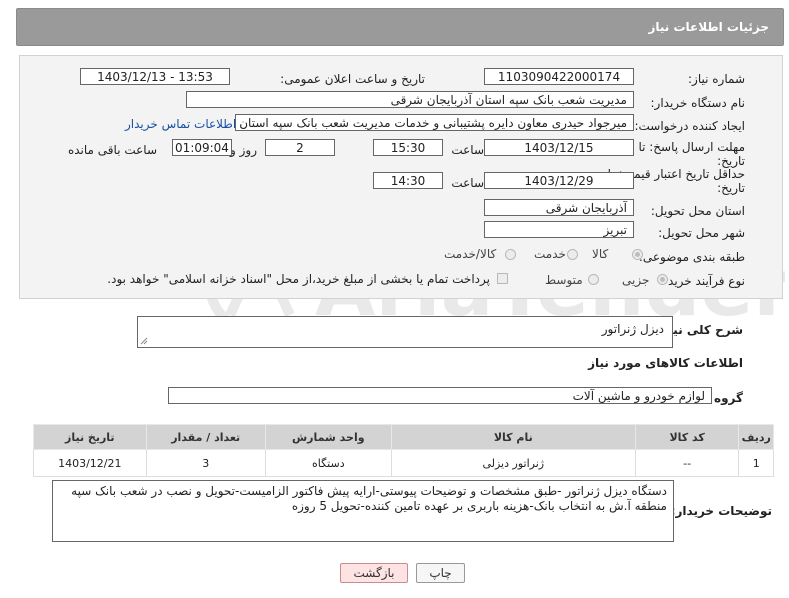 The image size is (789, 598). Describe the element at coordinates (687, 437) in the screenshot. I see `column-header-item-code: کد کالا` at that location.